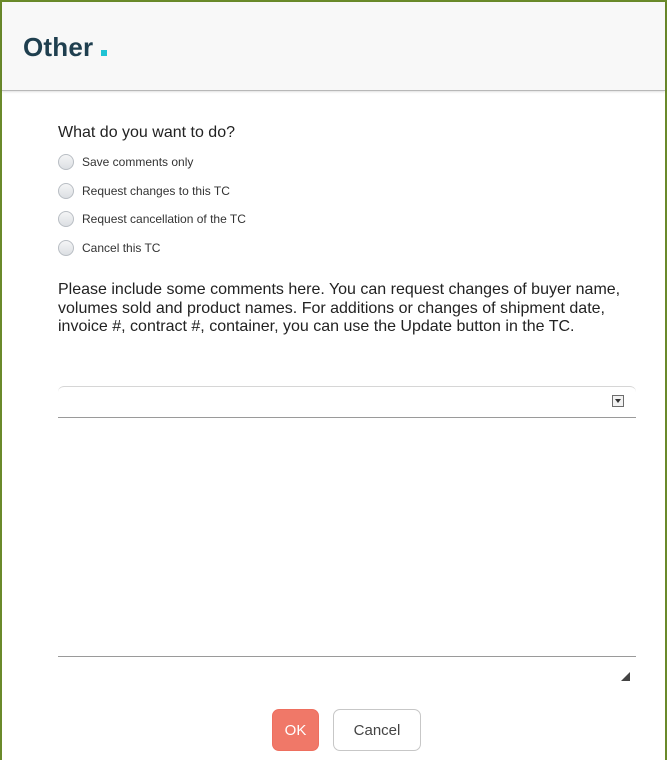 This screenshot has width=669, height=760. What do you see at coordinates (625, 676) in the screenshot?
I see `resize-handle-icon` at bounding box center [625, 676].